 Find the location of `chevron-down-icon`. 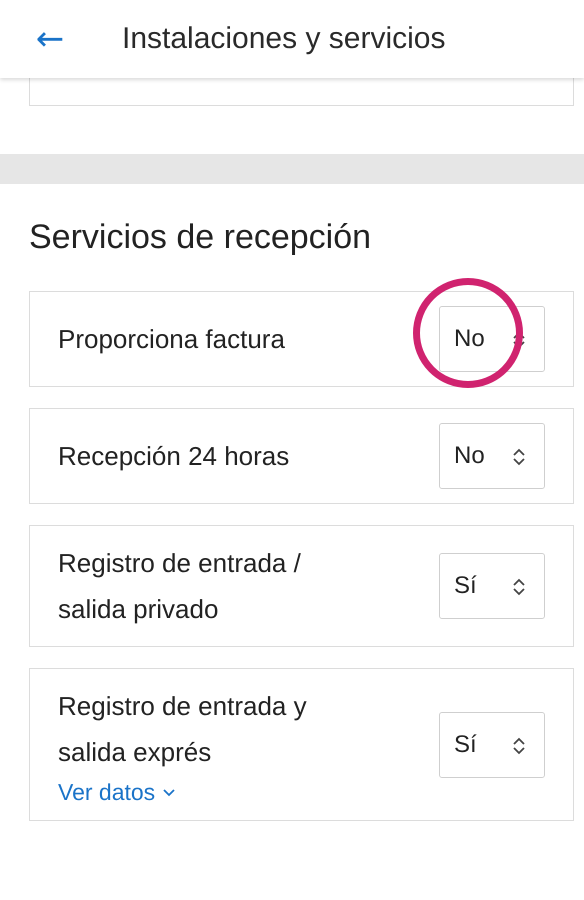

chevron-down-icon is located at coordinates (169, 792).